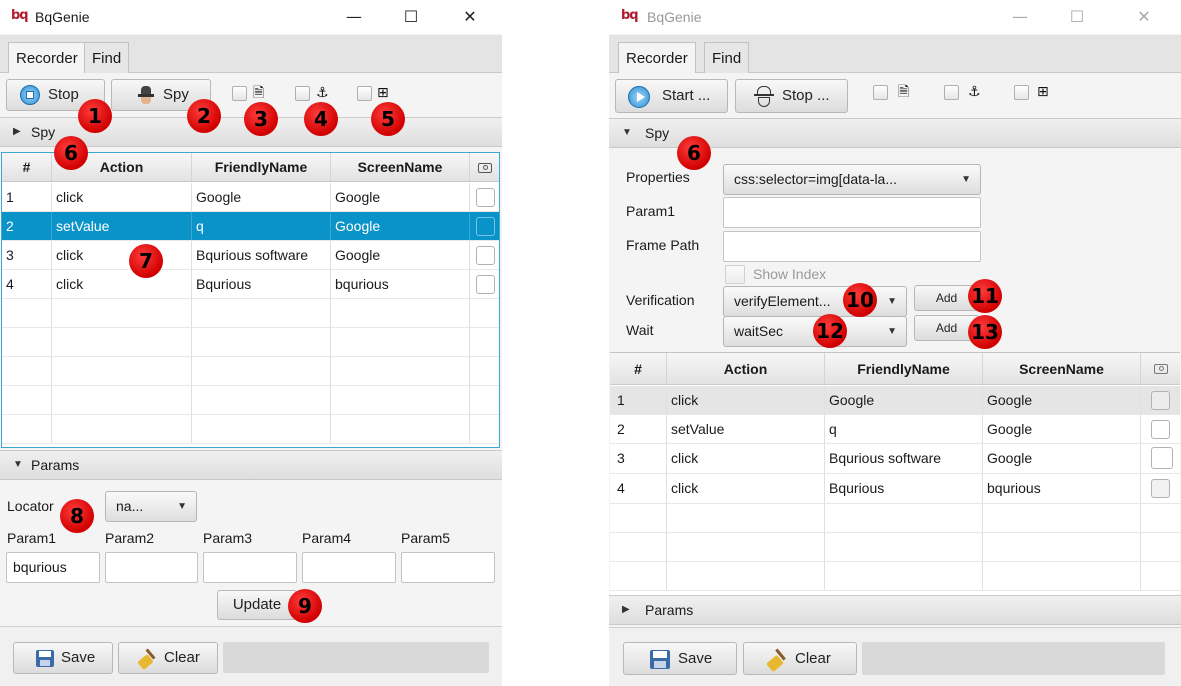 The image size is (1181, 686). I want to click on param4-input, so click(349, 567).